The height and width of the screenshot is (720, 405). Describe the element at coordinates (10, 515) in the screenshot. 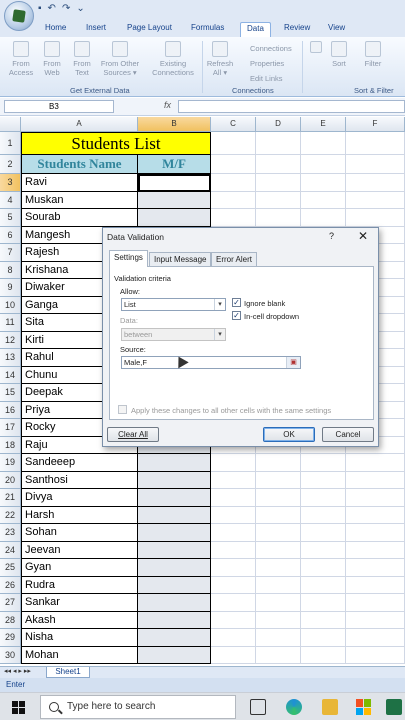

I see `row-header: 22` at that location.